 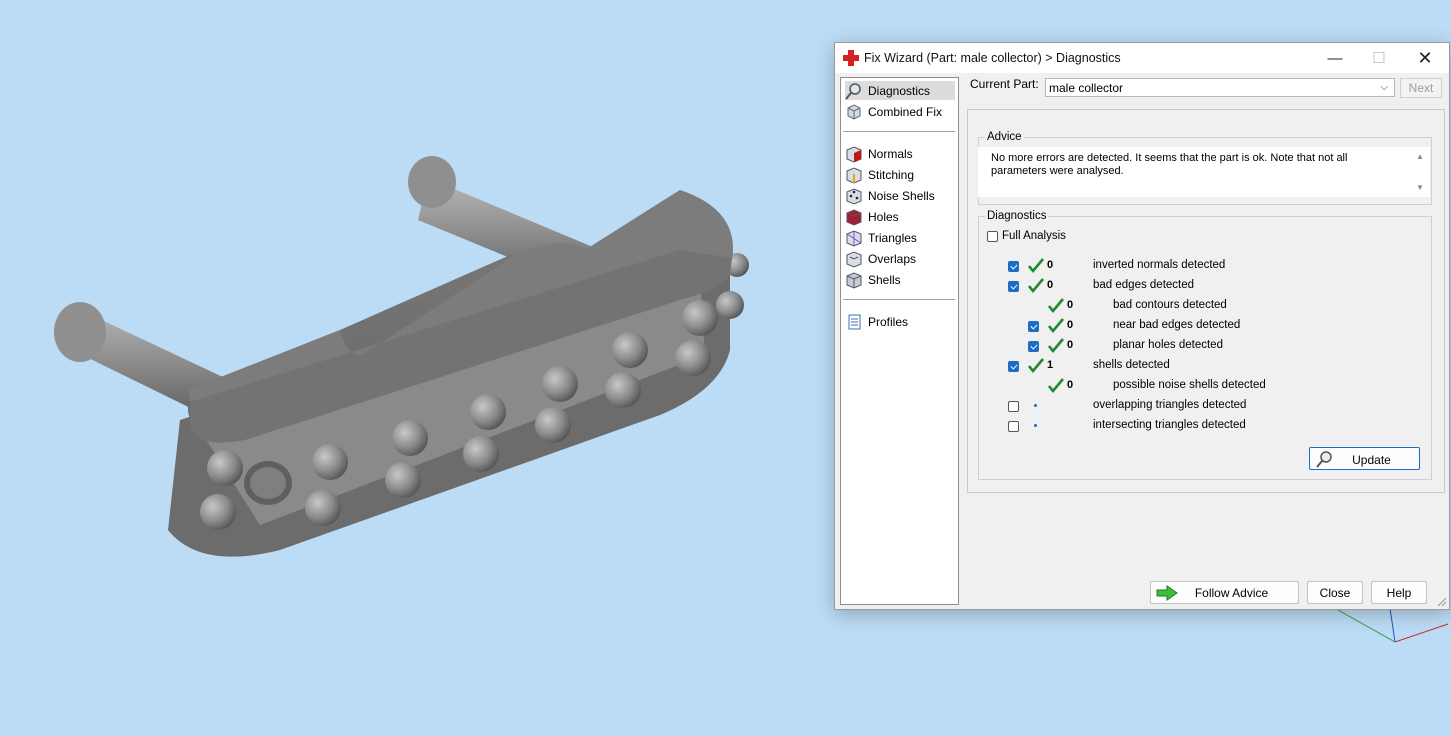 What do you see at coordinates (883, 216) in the screenshot?
I see `nav-label: Holes` at bounding box center [883, 216].